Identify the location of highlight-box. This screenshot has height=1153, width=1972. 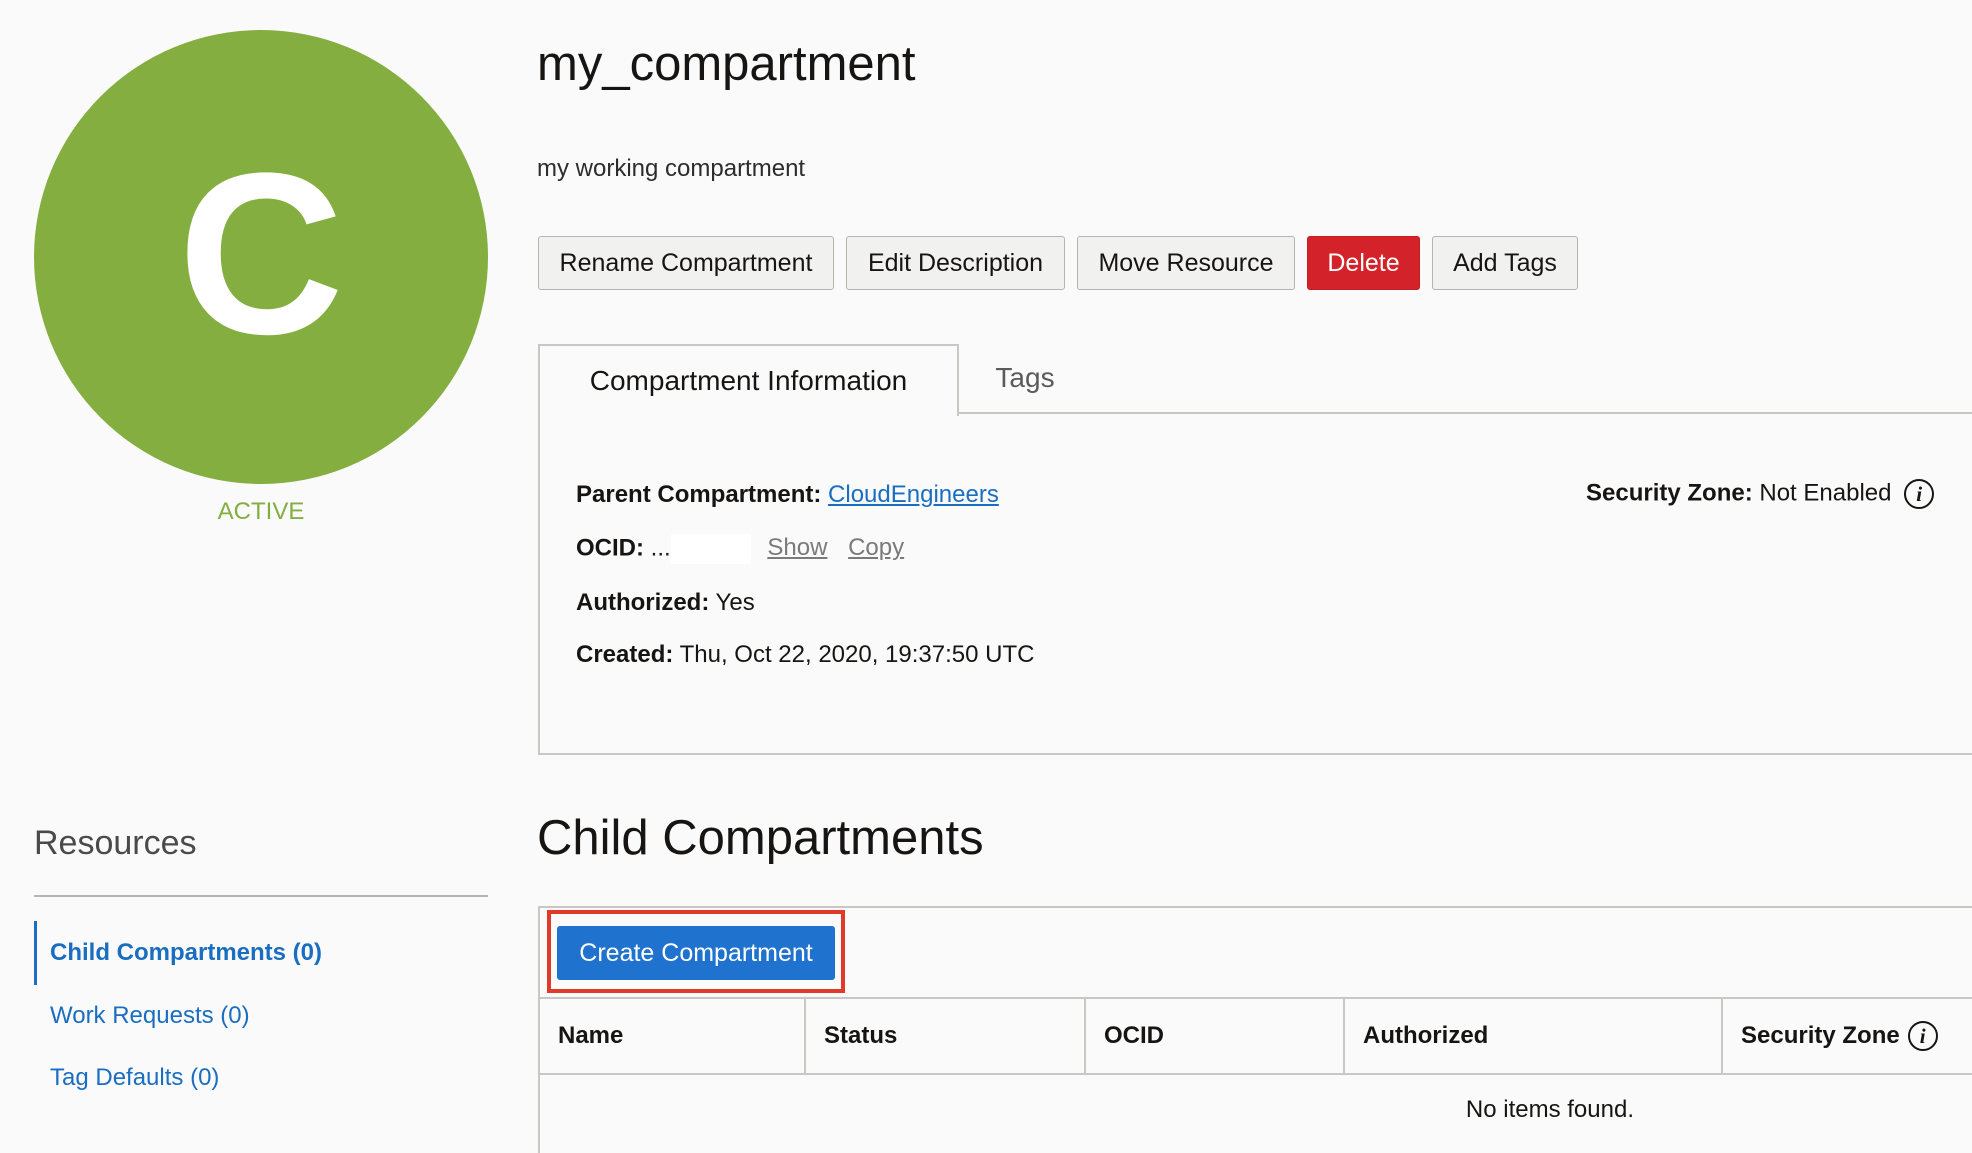
(696, 951).